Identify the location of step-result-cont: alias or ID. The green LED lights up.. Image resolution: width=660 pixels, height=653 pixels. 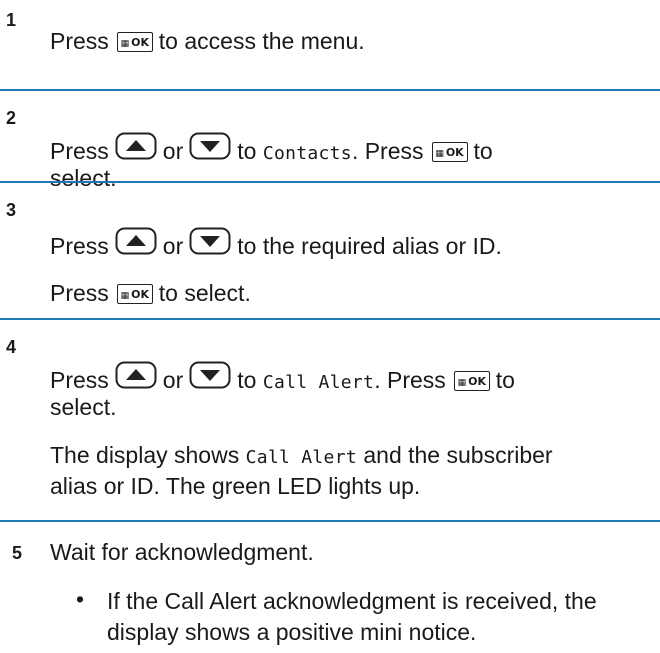
(235, 486).